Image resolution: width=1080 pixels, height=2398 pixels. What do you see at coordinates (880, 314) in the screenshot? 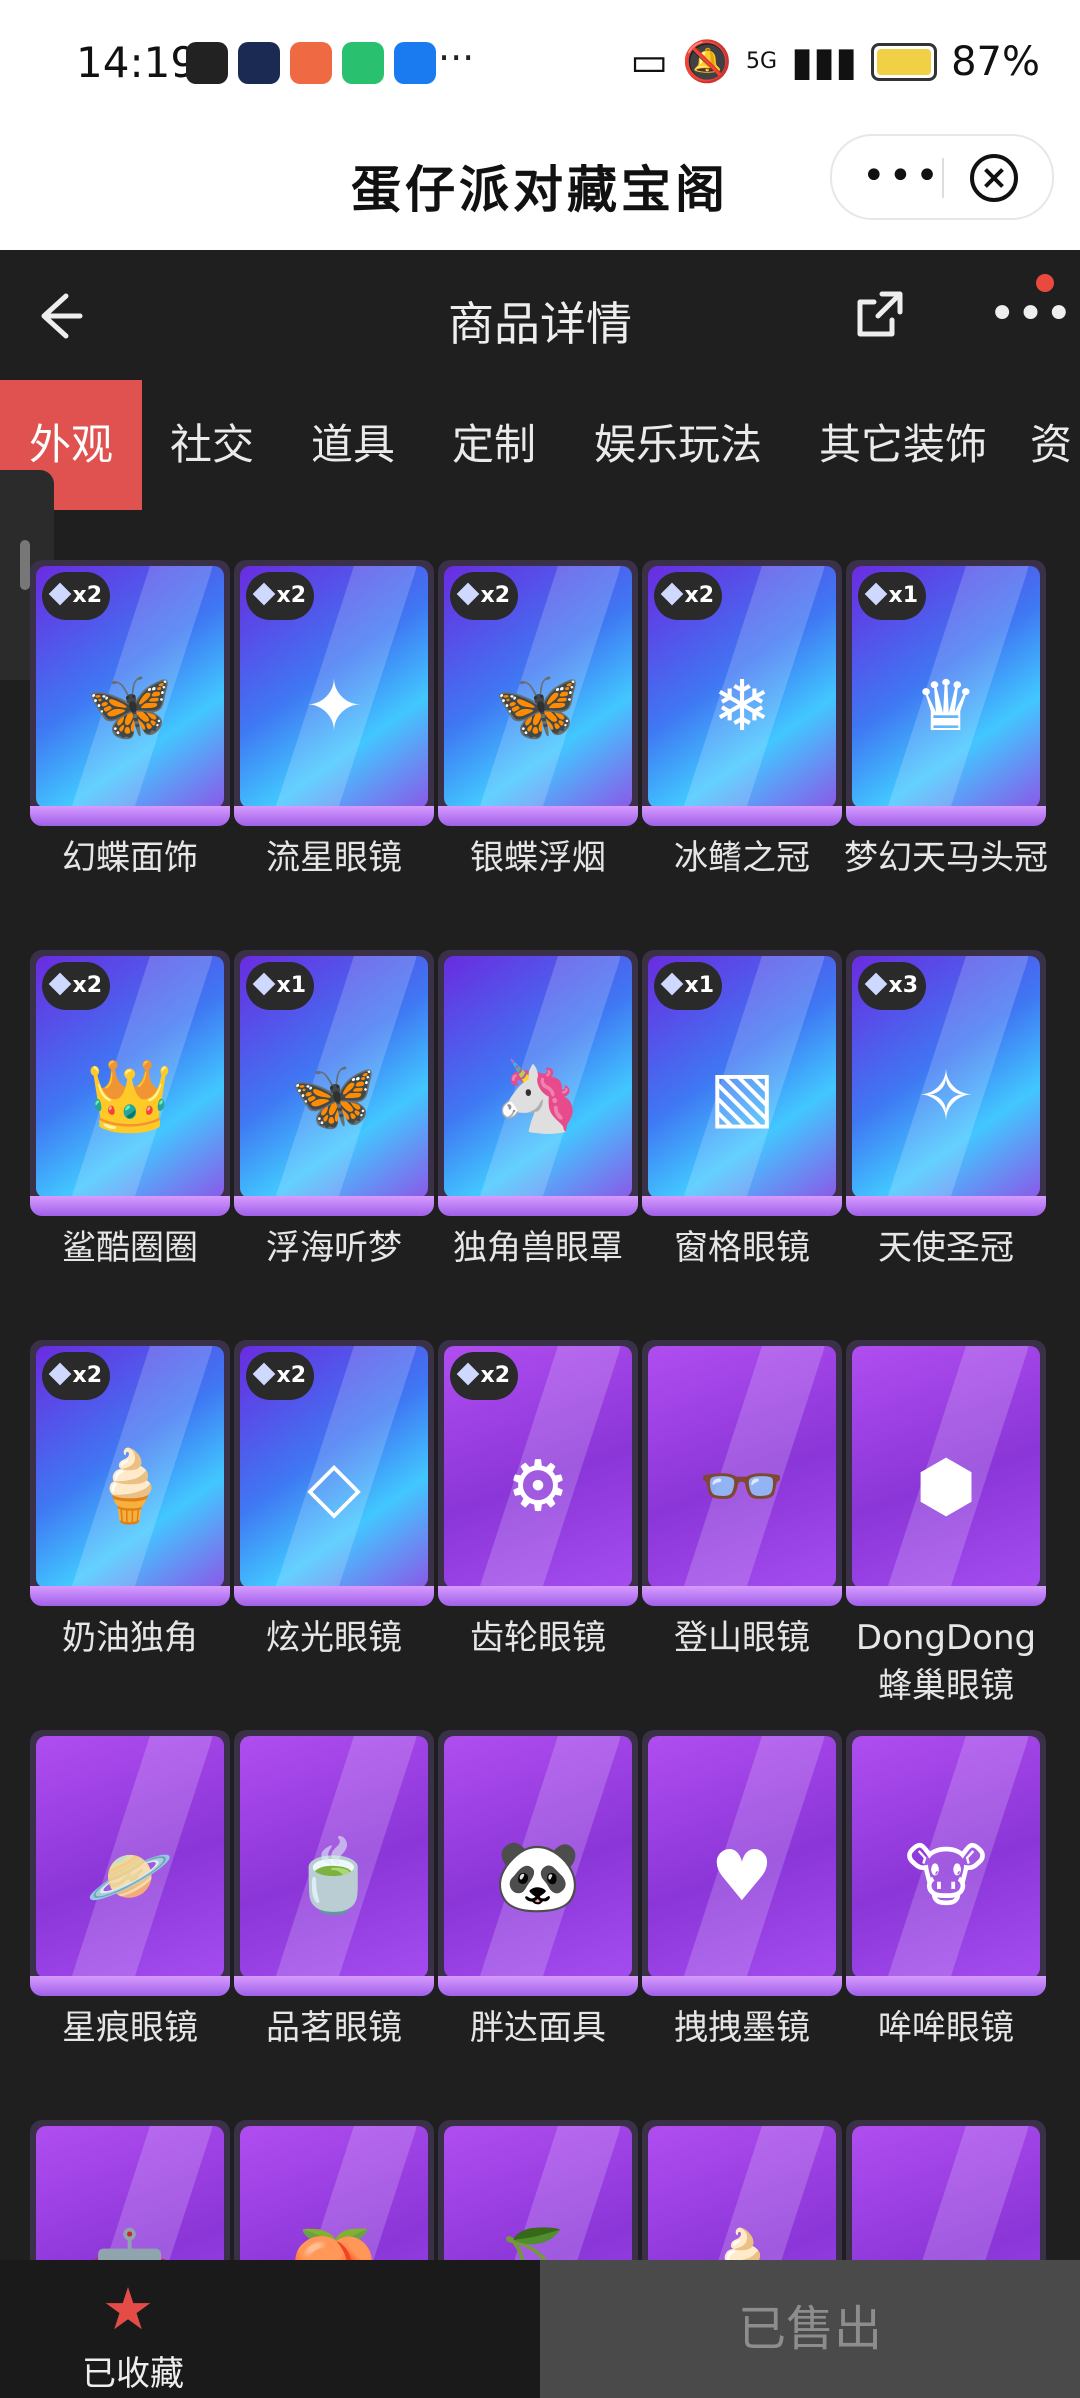
I see `share-icon` at bounding box center [880, 314].